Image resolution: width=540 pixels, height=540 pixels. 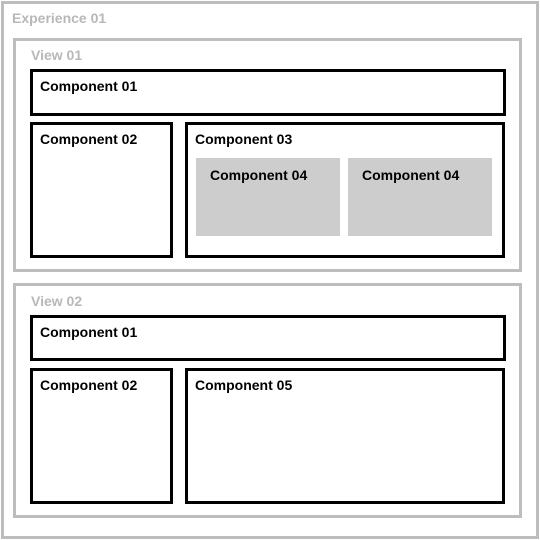 What do you see at coordinates (259, 175) in the screenshot?
I see `view-01-component-04a-label: Component 04` at bounding box center [259, 175].